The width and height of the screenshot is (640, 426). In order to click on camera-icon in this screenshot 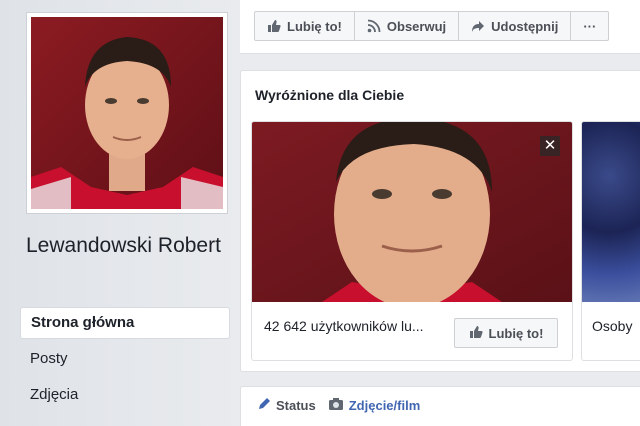, I will do `click(336, 405)`.